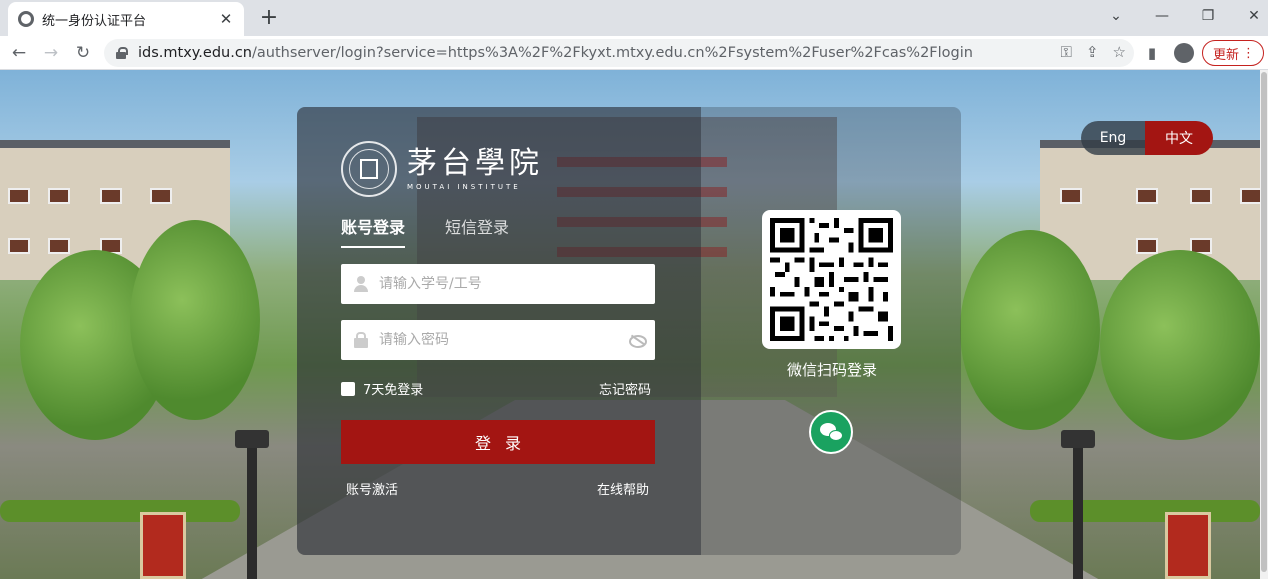 The height and width of the screenshot is (579, 1268). I want to click on side-panel-icon: ▮, so click(1152, 53).